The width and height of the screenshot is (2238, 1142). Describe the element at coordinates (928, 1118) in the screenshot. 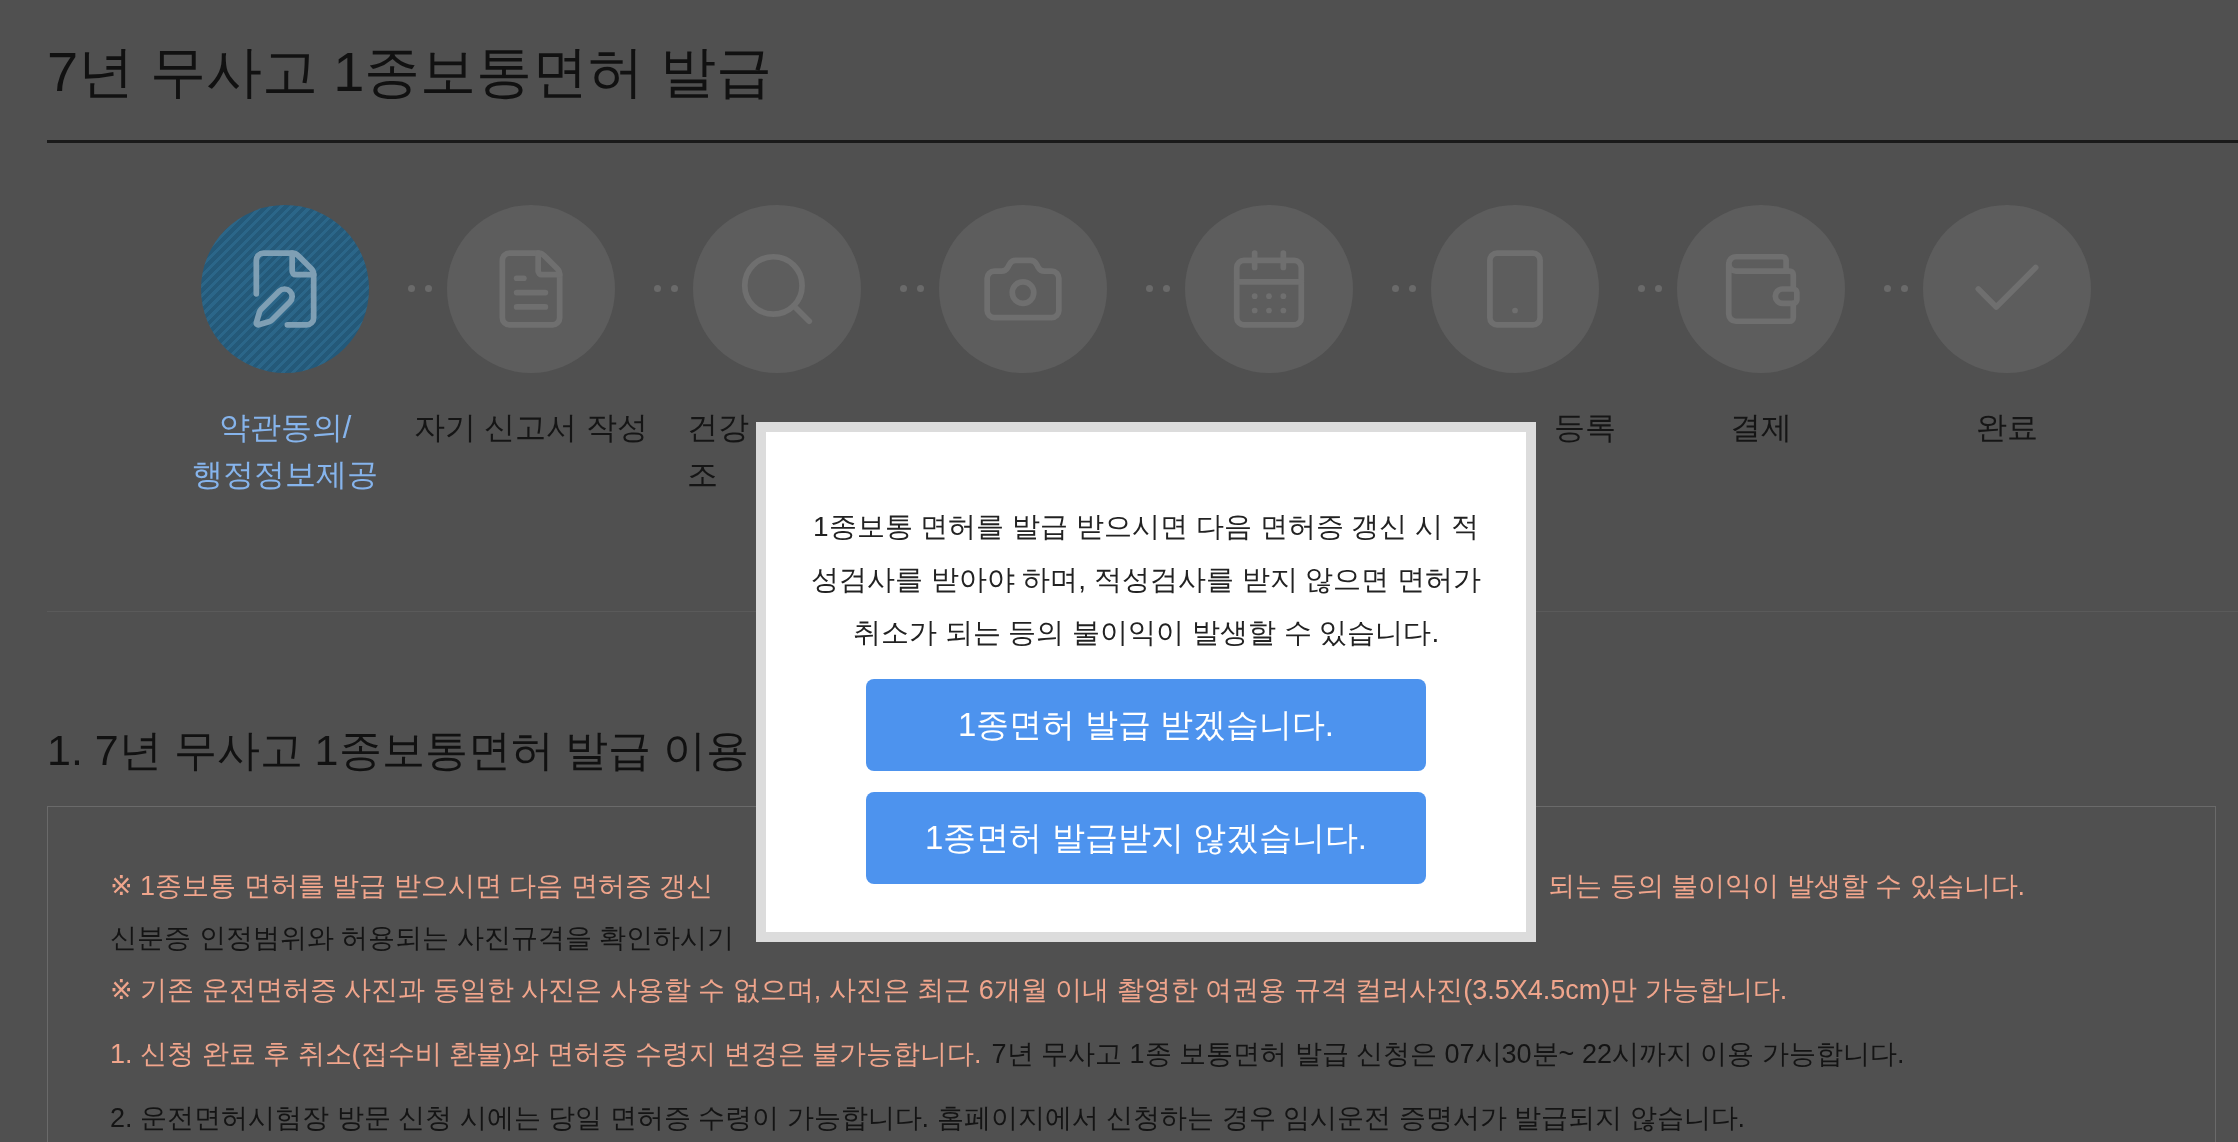

I see `notice-text: 2. 운전면허시험장 방문 신청 시에는 당일 면허증 수령이 가능합니다. 홈페이지에서 신청하는 경우 임시운전 증명서가 발급되지 않습니다.` at that location.